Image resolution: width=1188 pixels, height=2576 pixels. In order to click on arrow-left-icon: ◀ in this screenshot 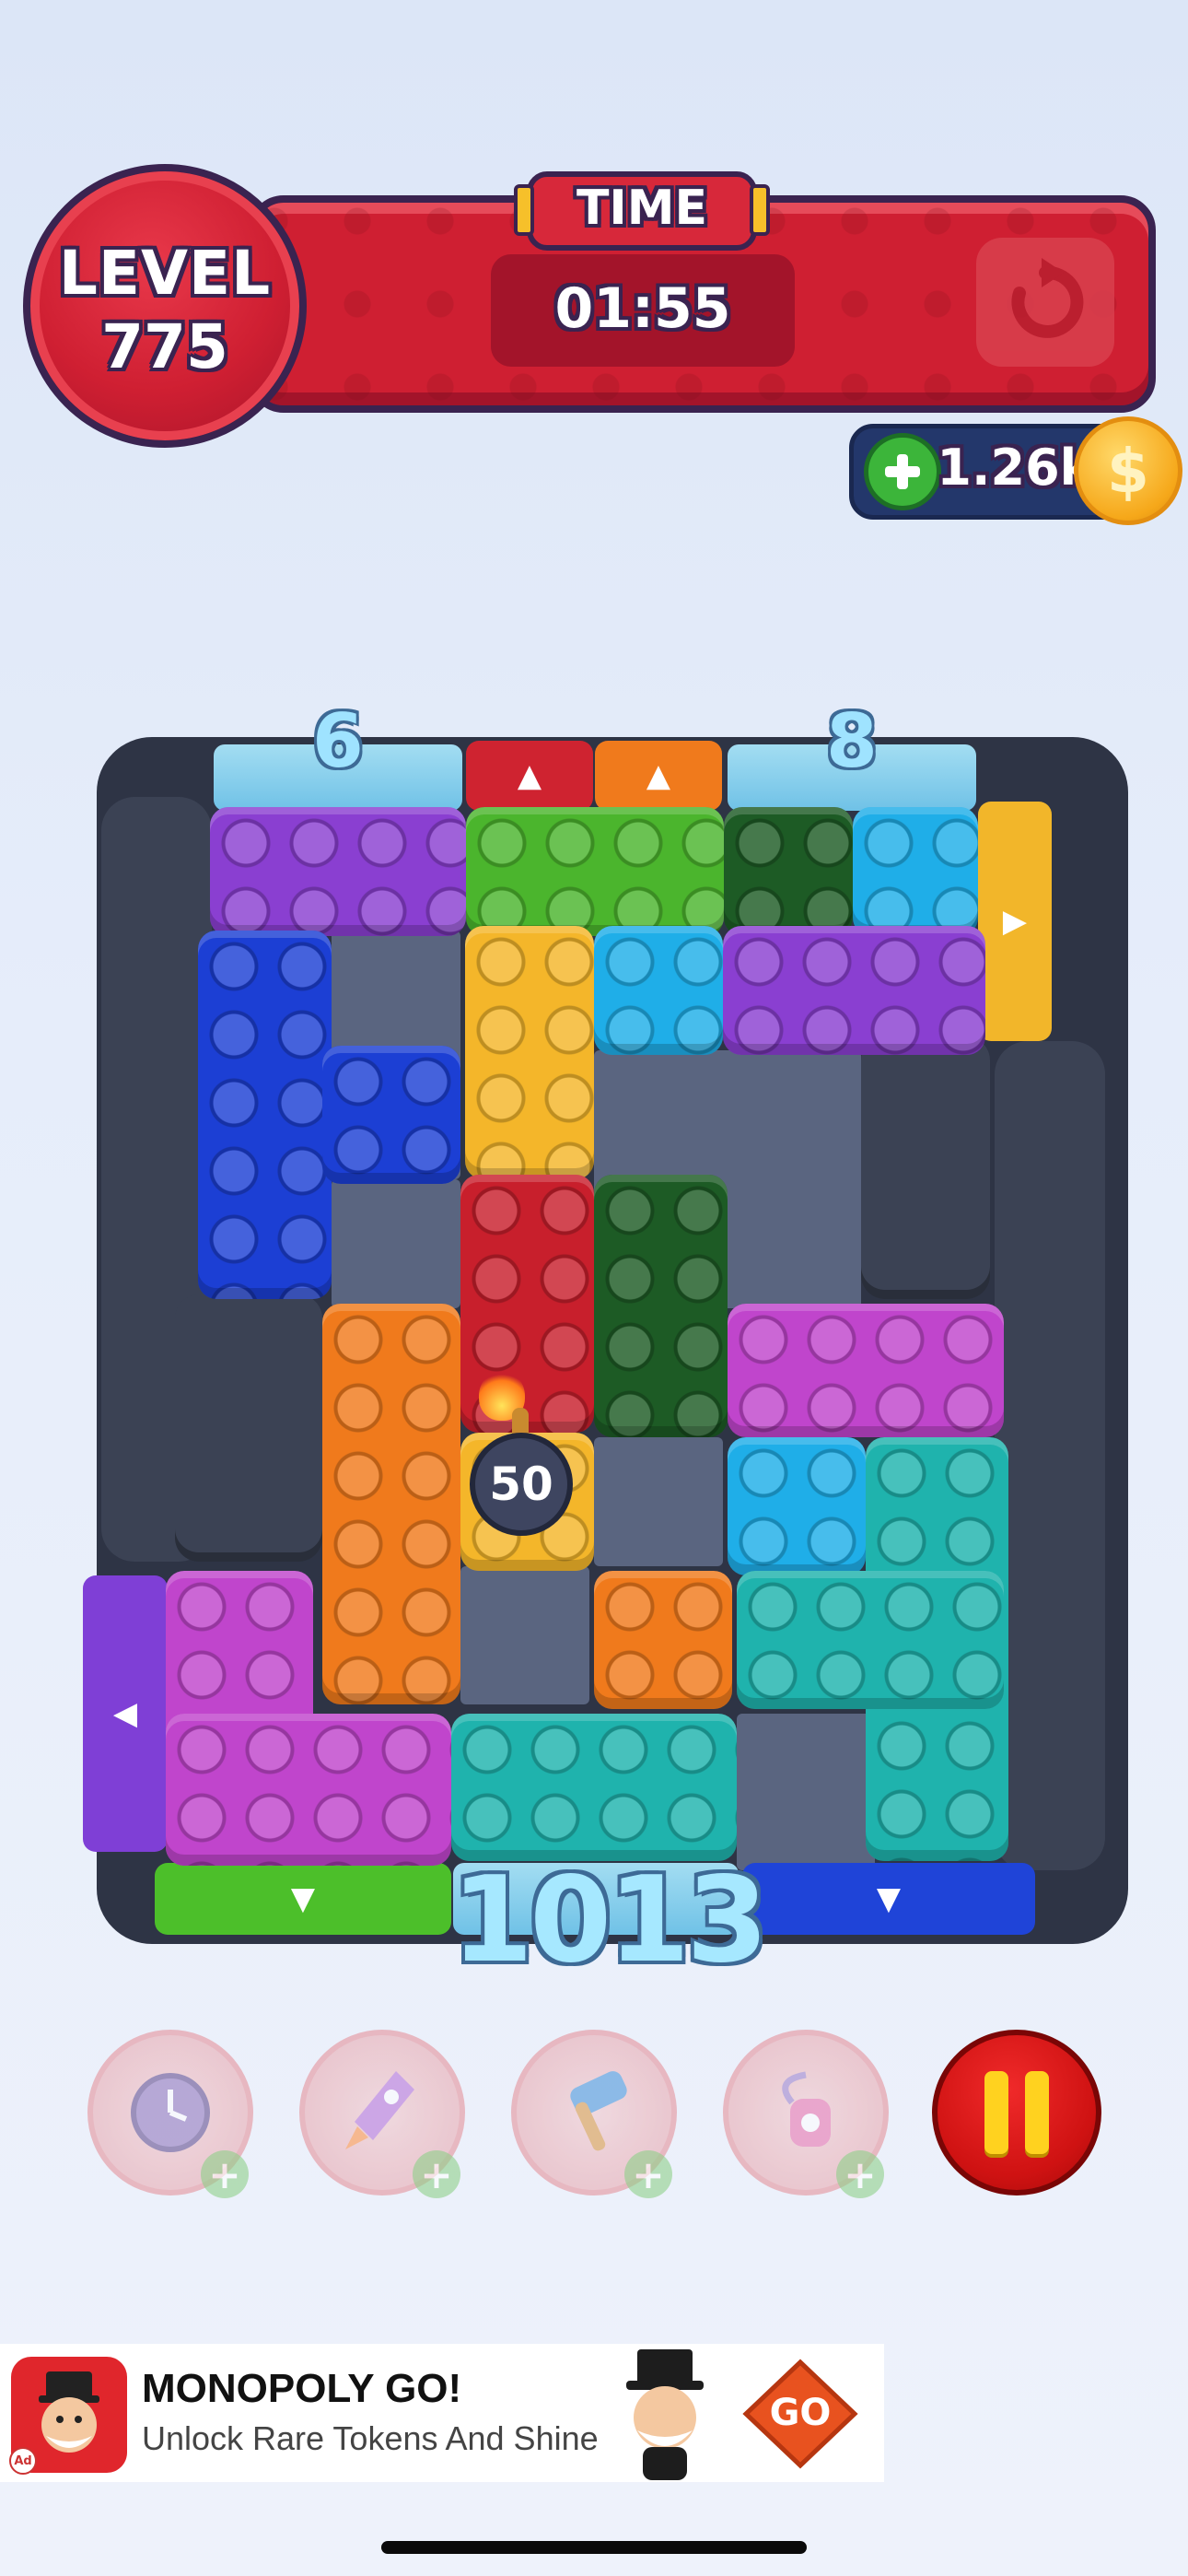, I will do `click(125, 1713)`.